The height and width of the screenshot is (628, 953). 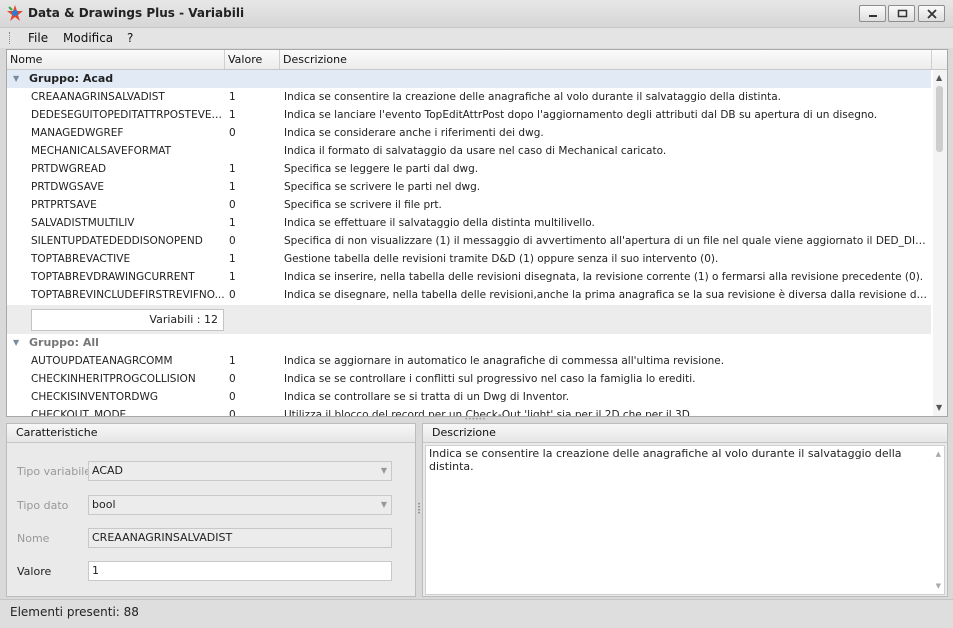 What do you see at coordinates (64, 342) in the screenshot?
I see `group-label: Gruppo: All` at bounding box center [64, 342].